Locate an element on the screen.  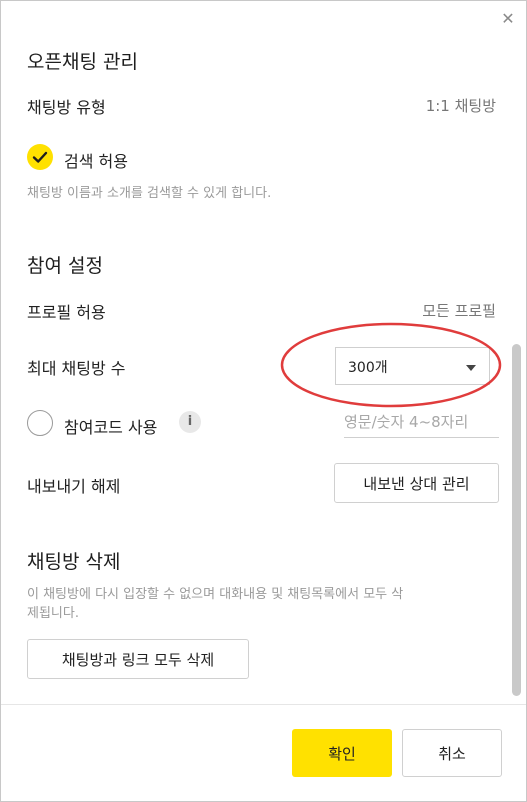
confirm-button: 확인 is located at coordinates (342, 753).